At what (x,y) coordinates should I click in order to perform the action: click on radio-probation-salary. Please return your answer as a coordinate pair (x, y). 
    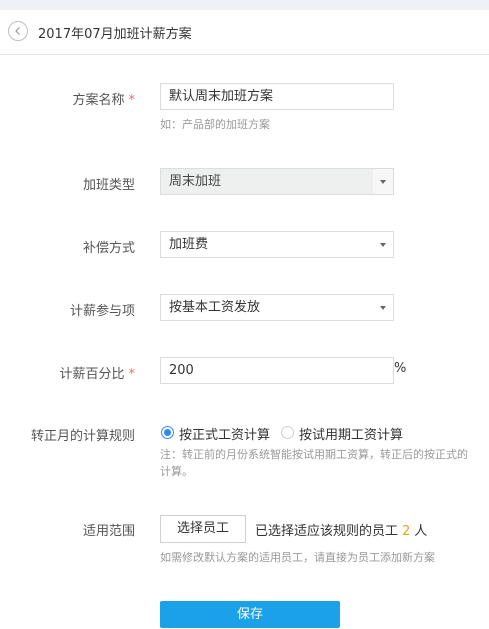
    Looking at the image, I should click on (287, 432).